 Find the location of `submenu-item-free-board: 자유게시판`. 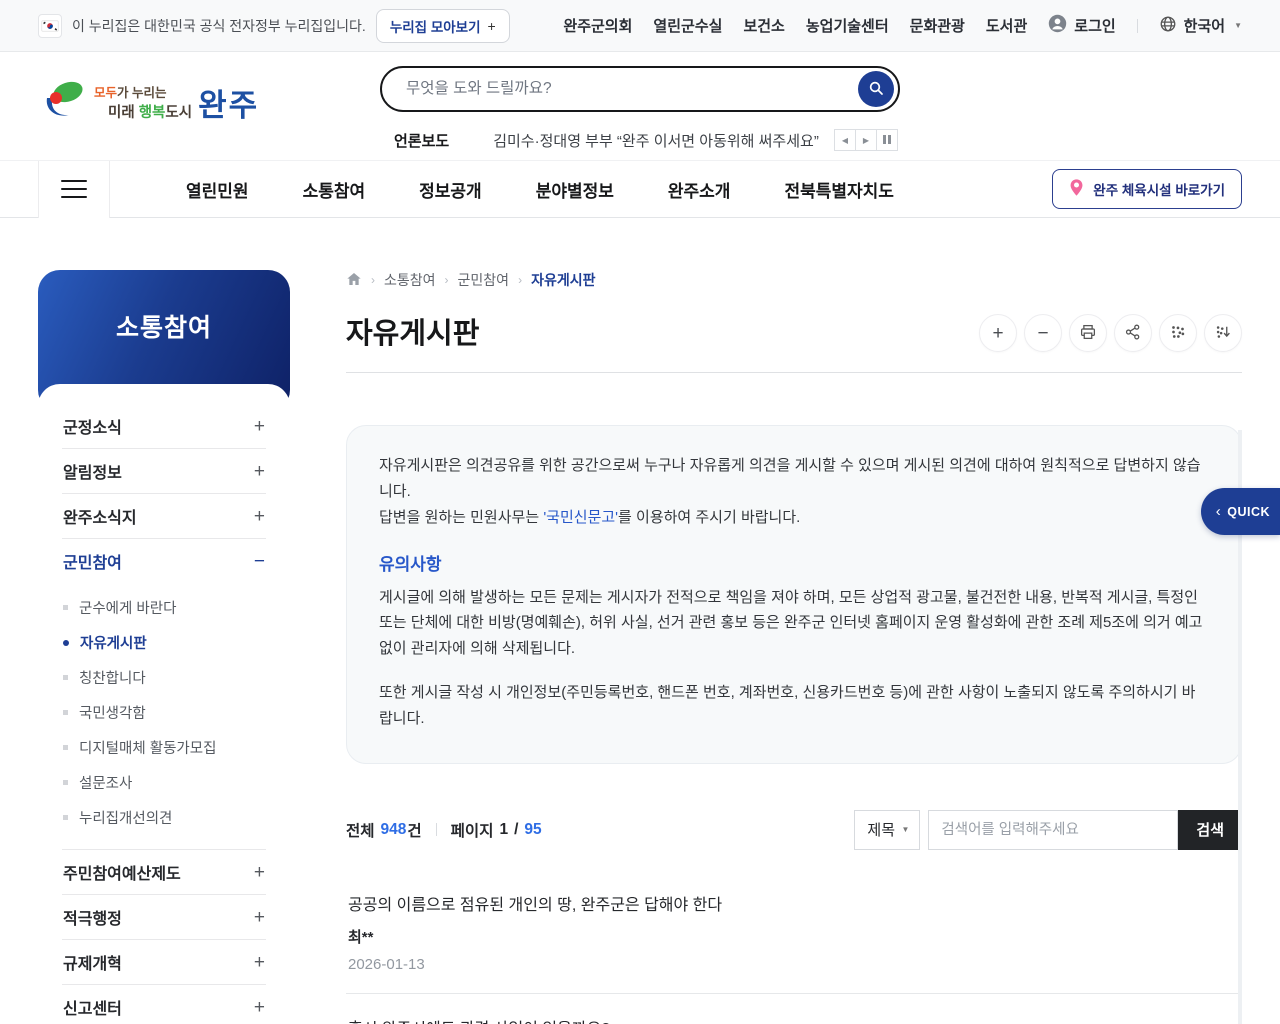

submenu-item-free-board: 자유게시판 is located at coordinates (164, 642).